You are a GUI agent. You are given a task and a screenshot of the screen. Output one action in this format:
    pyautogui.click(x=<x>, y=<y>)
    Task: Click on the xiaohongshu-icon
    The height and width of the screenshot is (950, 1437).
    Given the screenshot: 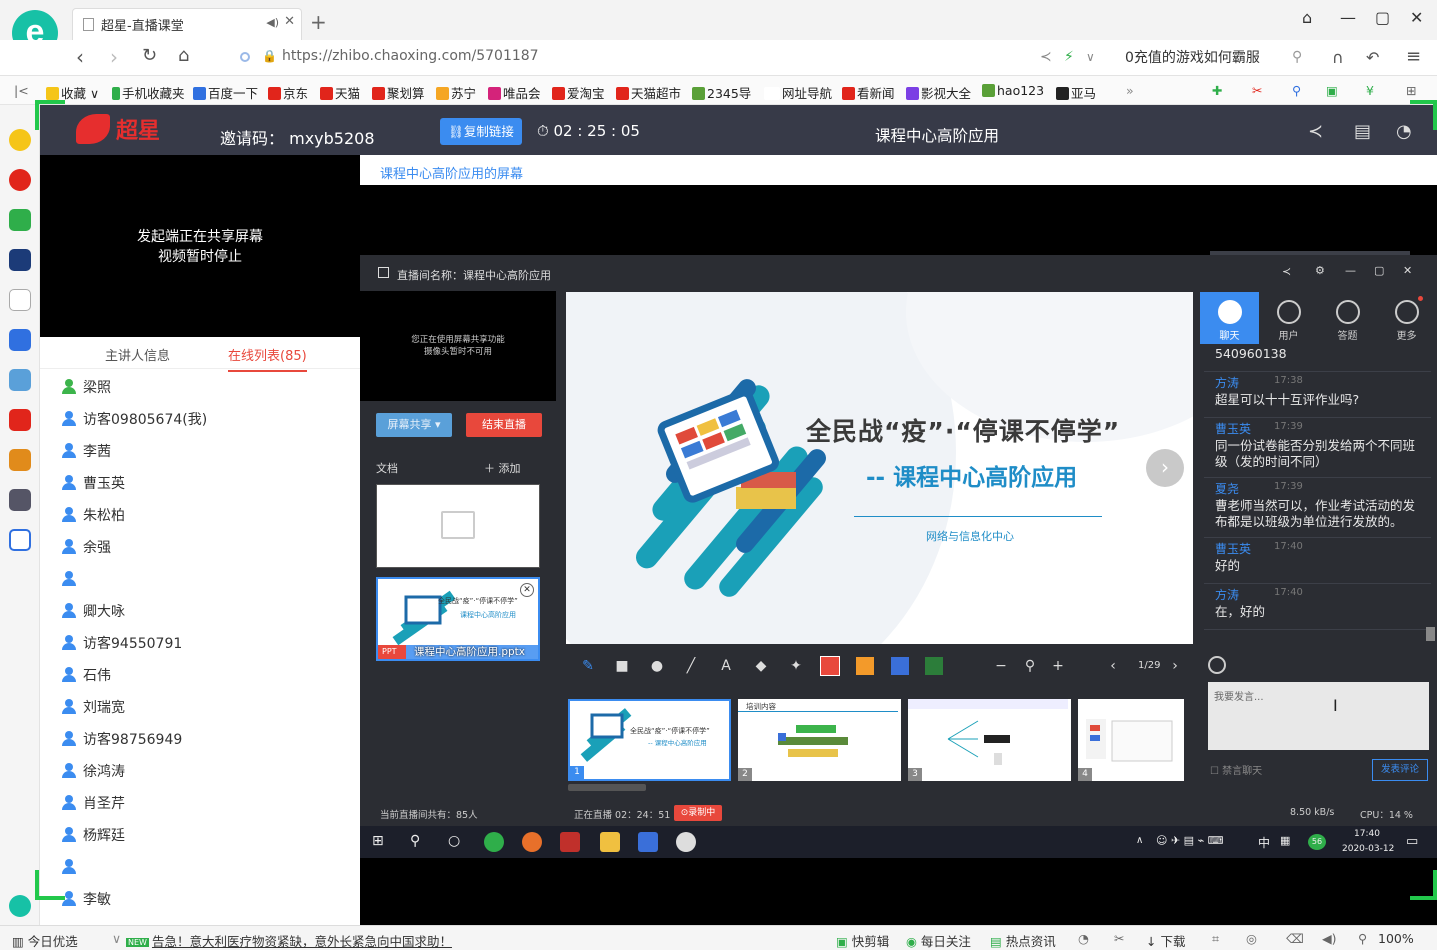 What is the action you would take?
    pyautogui.click(x=20, y=420)
    